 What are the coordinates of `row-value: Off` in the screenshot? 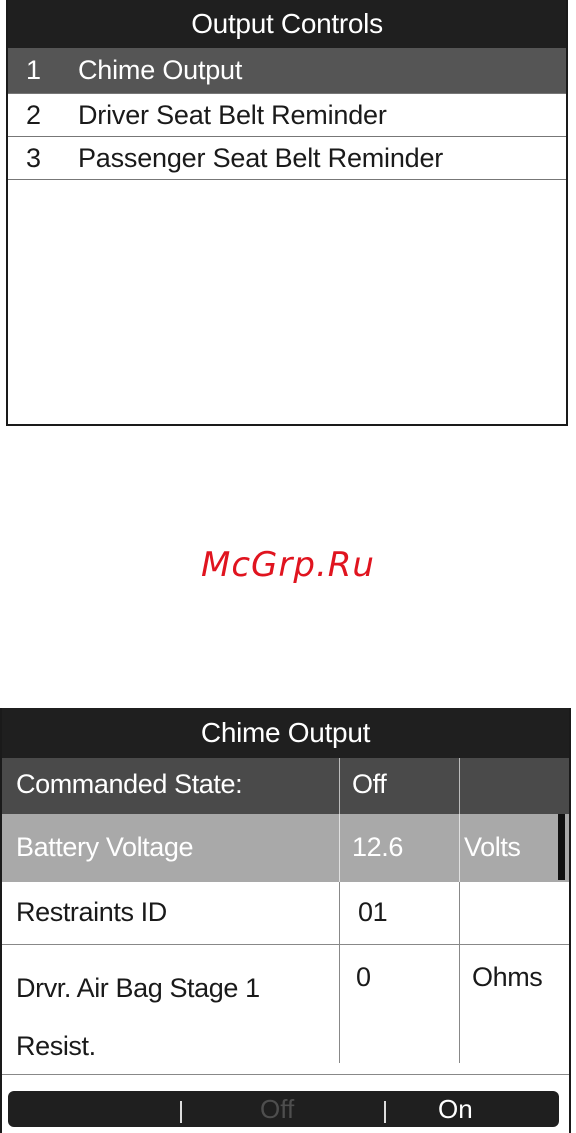 It's located at (400, 786).